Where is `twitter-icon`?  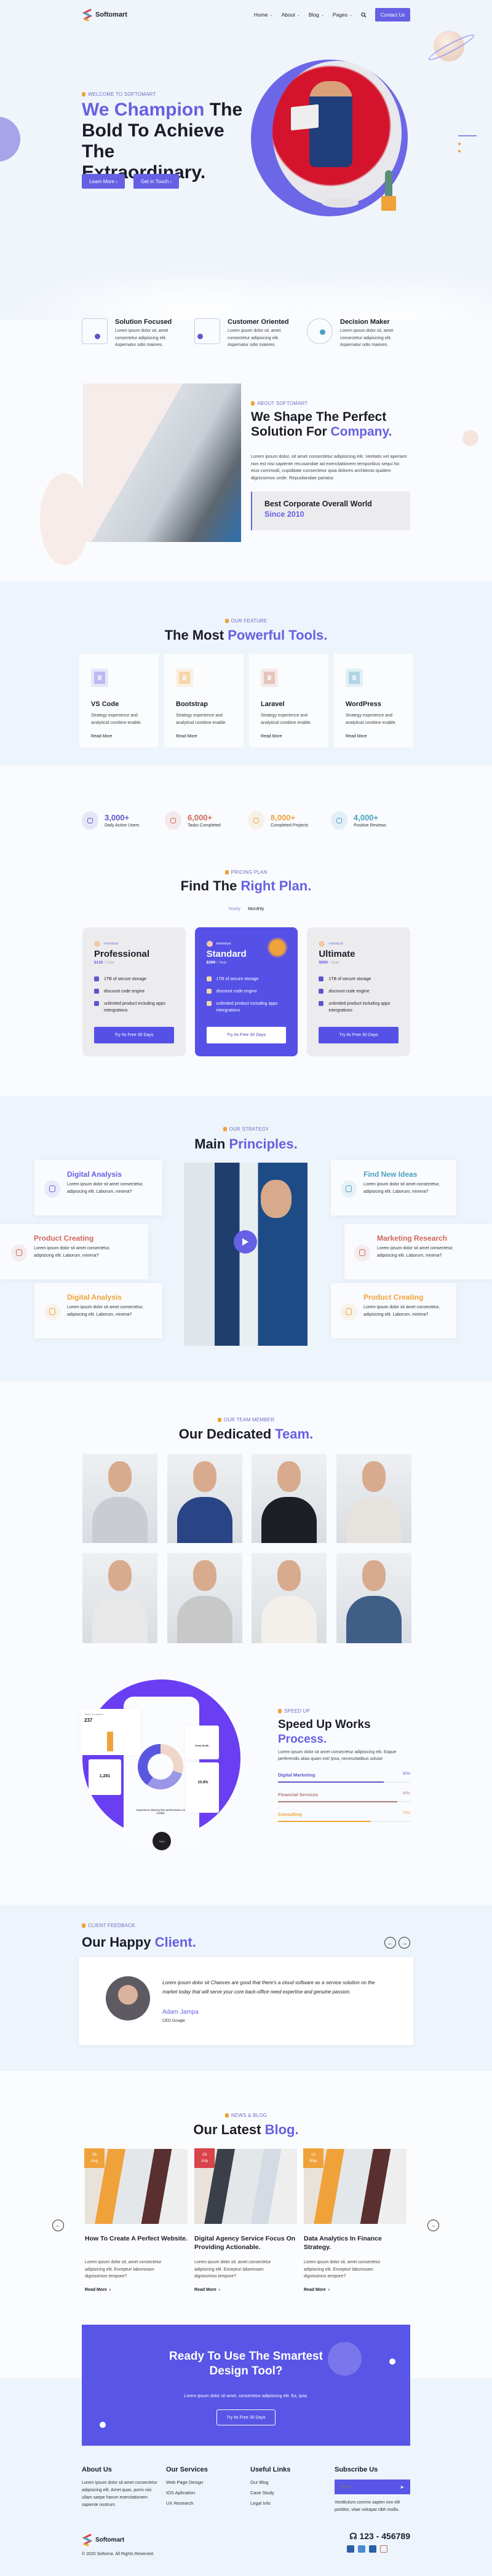
twitter-icon is located at coordinates (361, 2549).